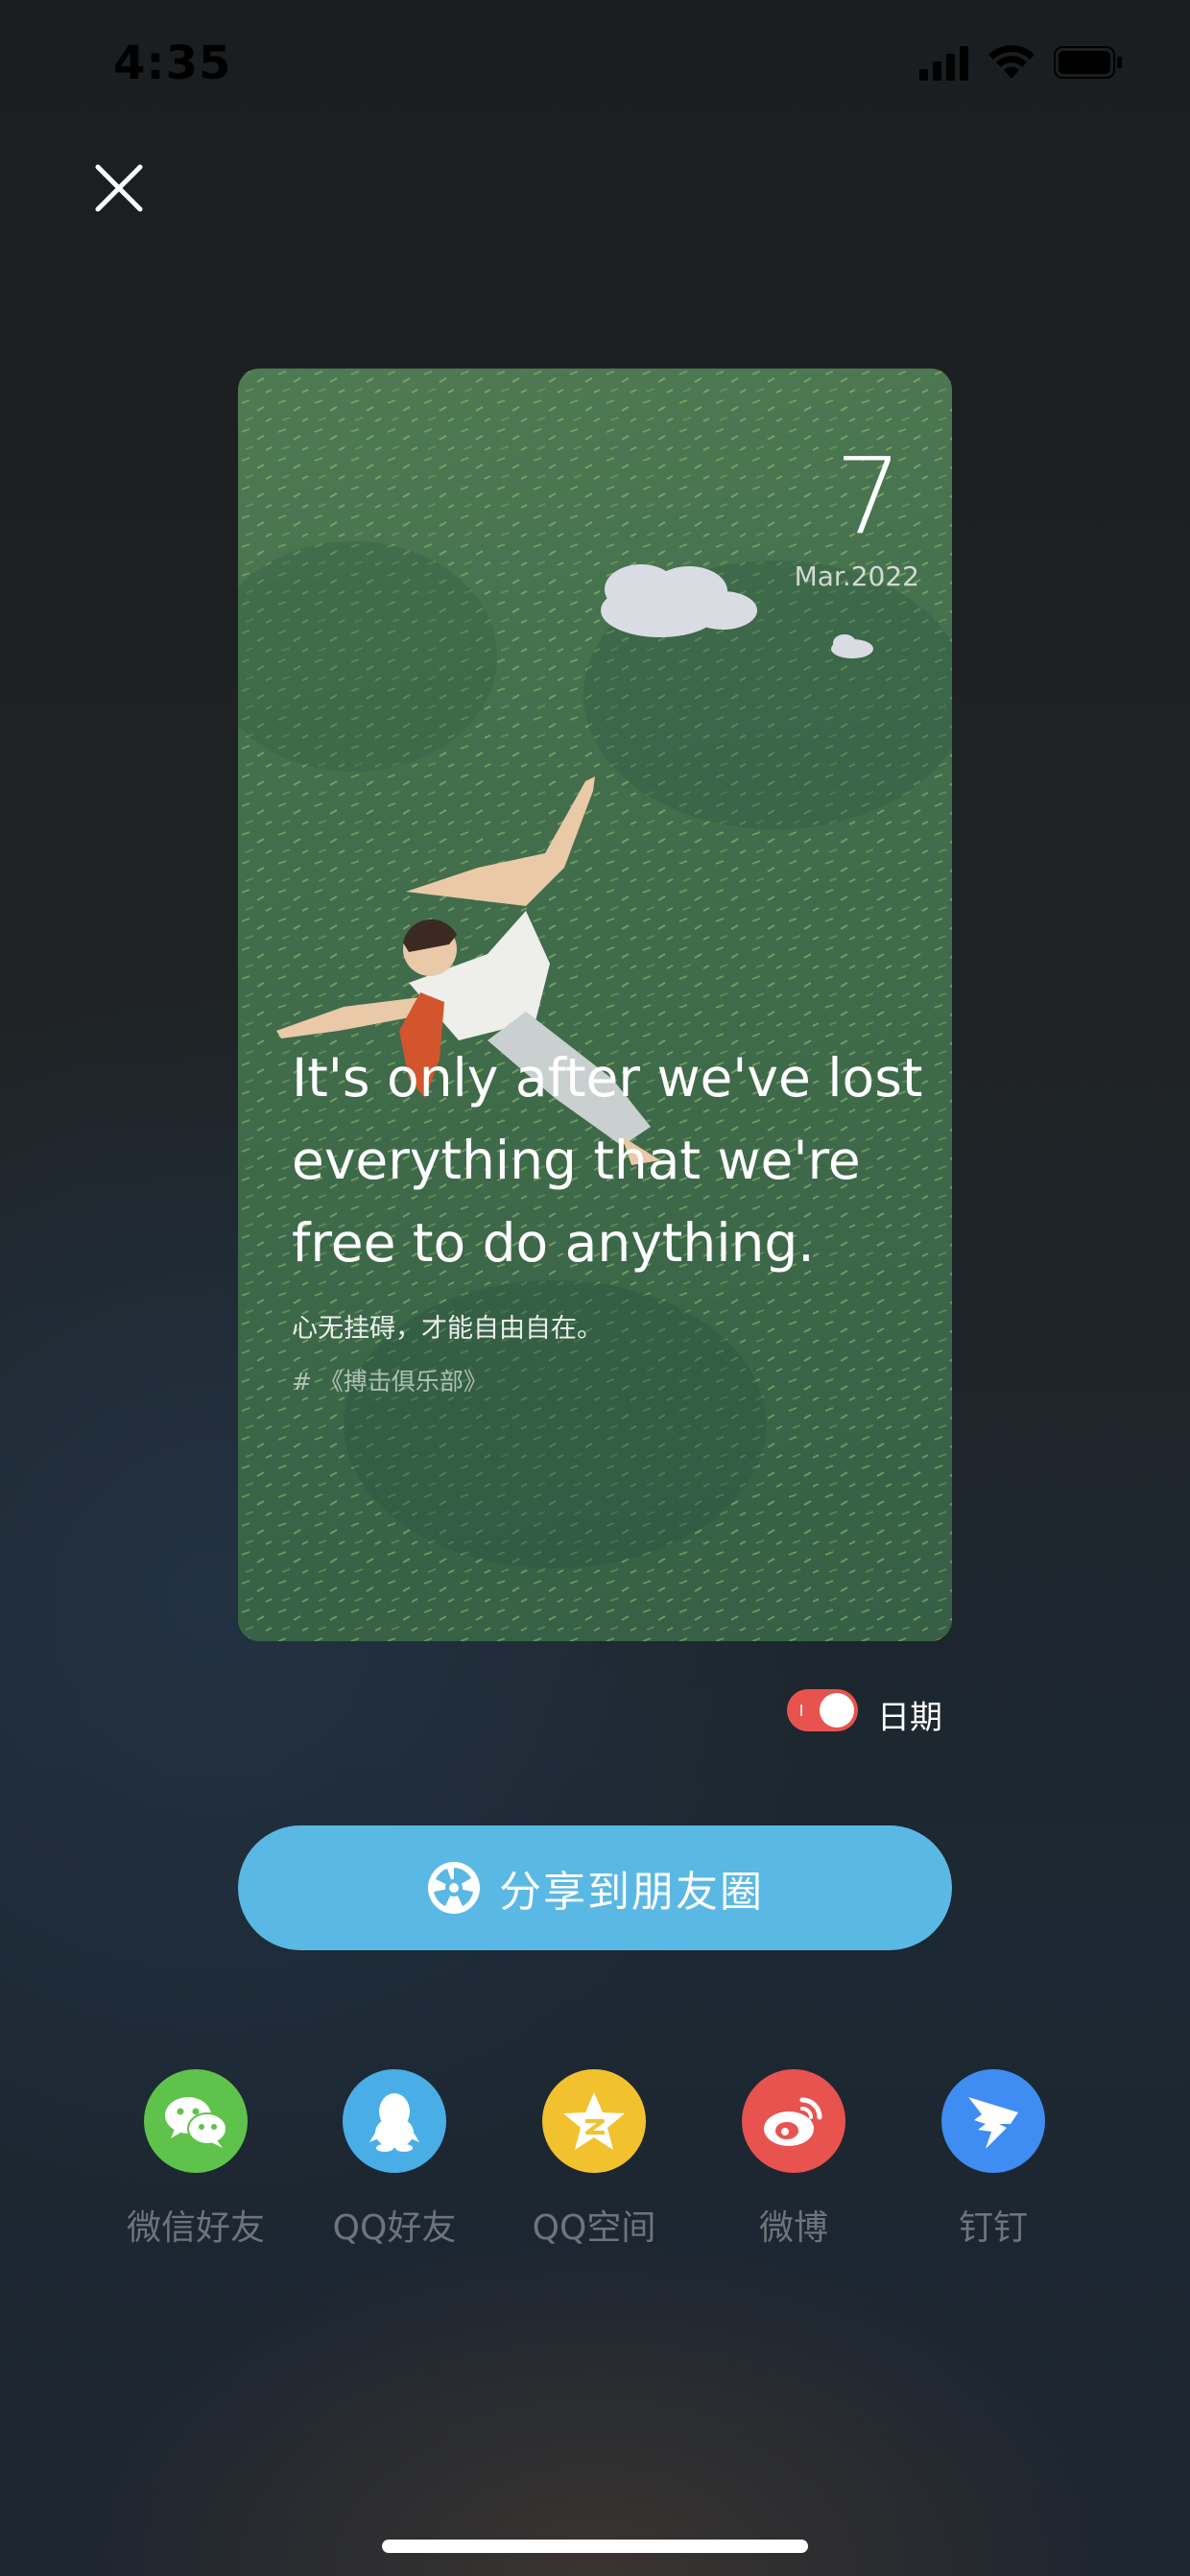 This screenshot has height=2576, width=1190. I want to click on share-target-label: 微博, so click(793, 2228).